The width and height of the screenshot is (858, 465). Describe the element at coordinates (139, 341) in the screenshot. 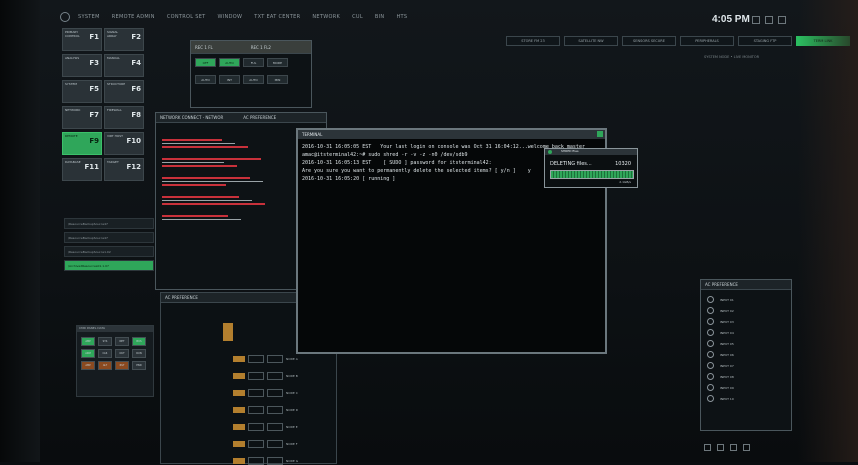

I see `keypad-key: BUS` at that location.